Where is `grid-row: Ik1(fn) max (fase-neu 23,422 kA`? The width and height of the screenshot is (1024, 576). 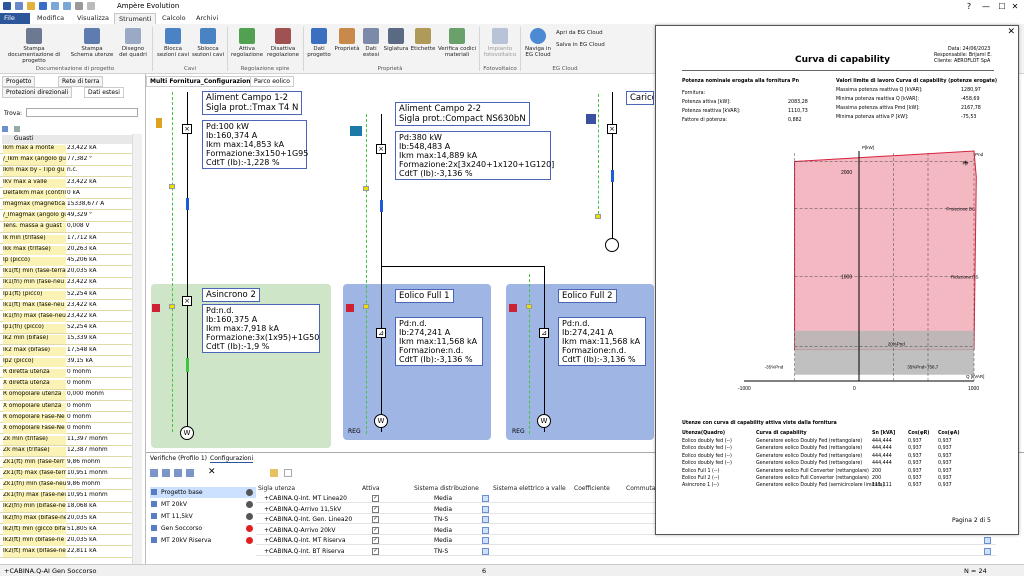
grid-row: Ik1(fn) max (fase-neu 23,422 kA is located at coordinates (66, 317).